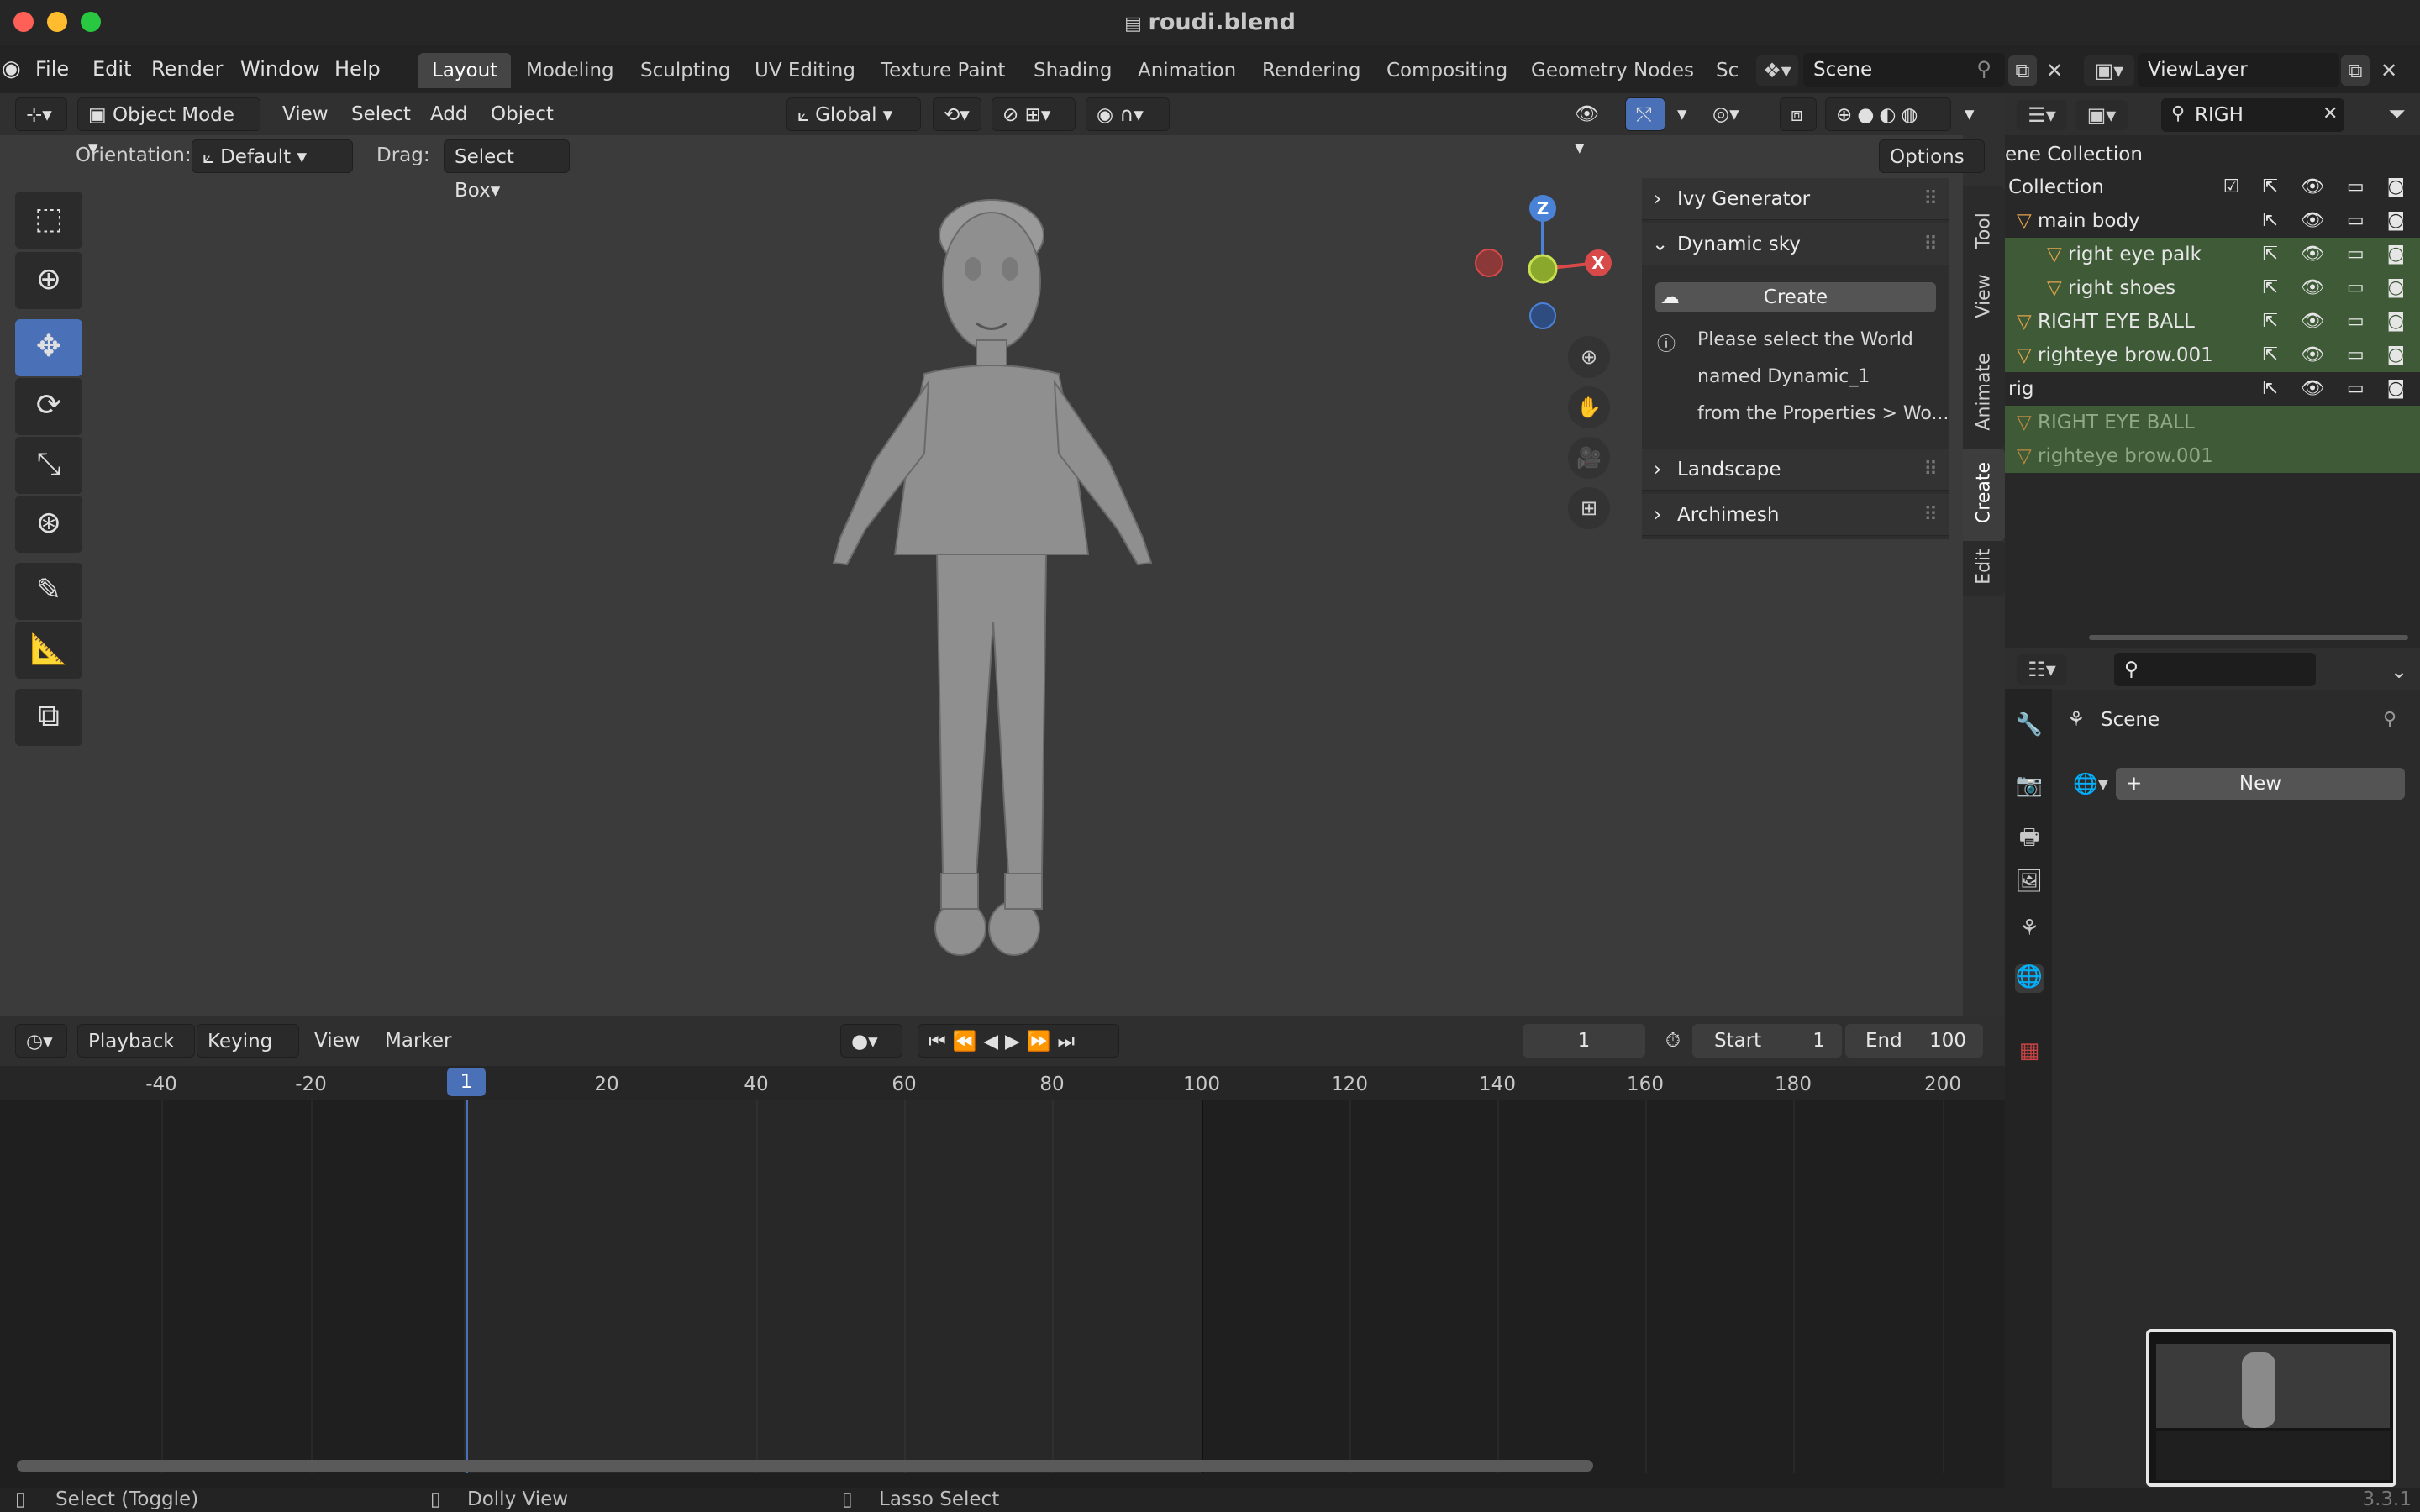  What do you see at coordinates (1584, 1041) in the screenshot?
I see `current-frame-field: 1` at bounding box center [1584, 1041].